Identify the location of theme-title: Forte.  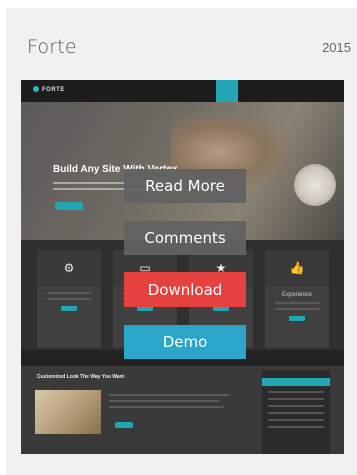
(52, 47).